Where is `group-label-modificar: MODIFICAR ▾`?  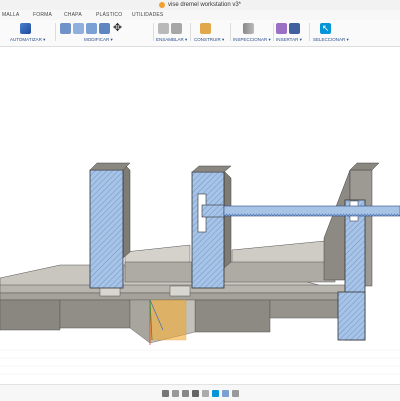 group-label-modificar: MODIFICAR ▾ is located at coordinates (98, 40).